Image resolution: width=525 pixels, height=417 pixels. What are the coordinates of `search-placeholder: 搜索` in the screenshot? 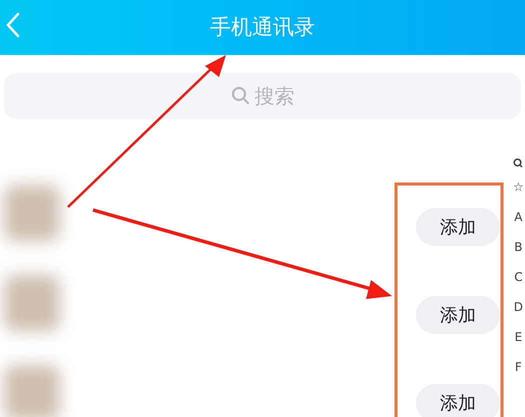 It's located at (274, 96).